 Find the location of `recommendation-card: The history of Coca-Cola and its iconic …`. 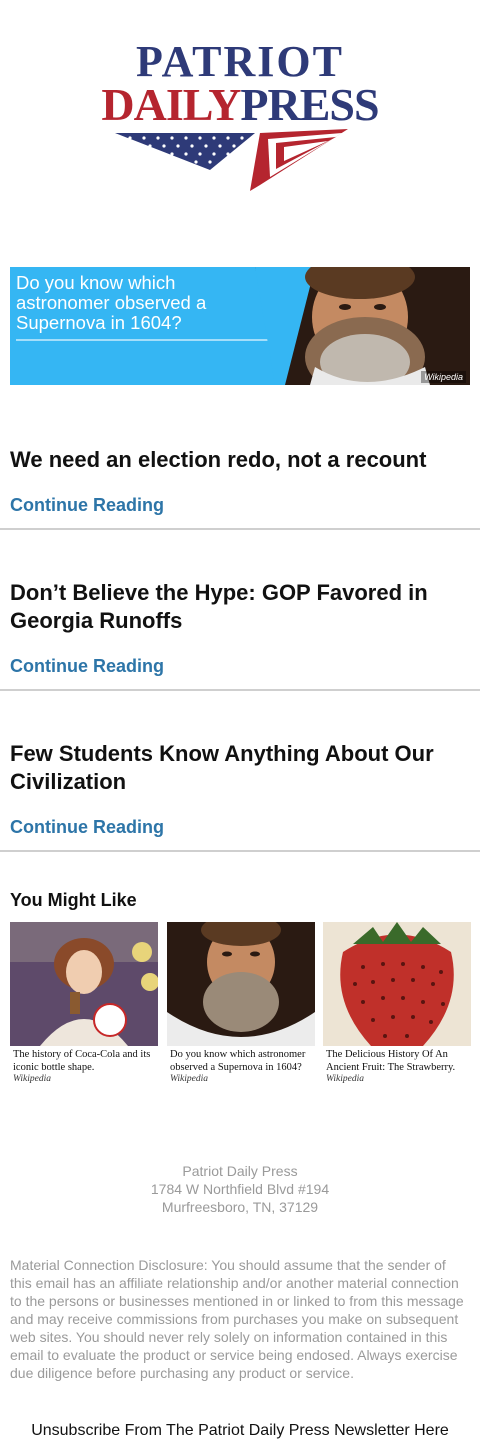

recommendation-card: The history of Coca-Cola and its iconic … is located at coordinates (84, 1003).